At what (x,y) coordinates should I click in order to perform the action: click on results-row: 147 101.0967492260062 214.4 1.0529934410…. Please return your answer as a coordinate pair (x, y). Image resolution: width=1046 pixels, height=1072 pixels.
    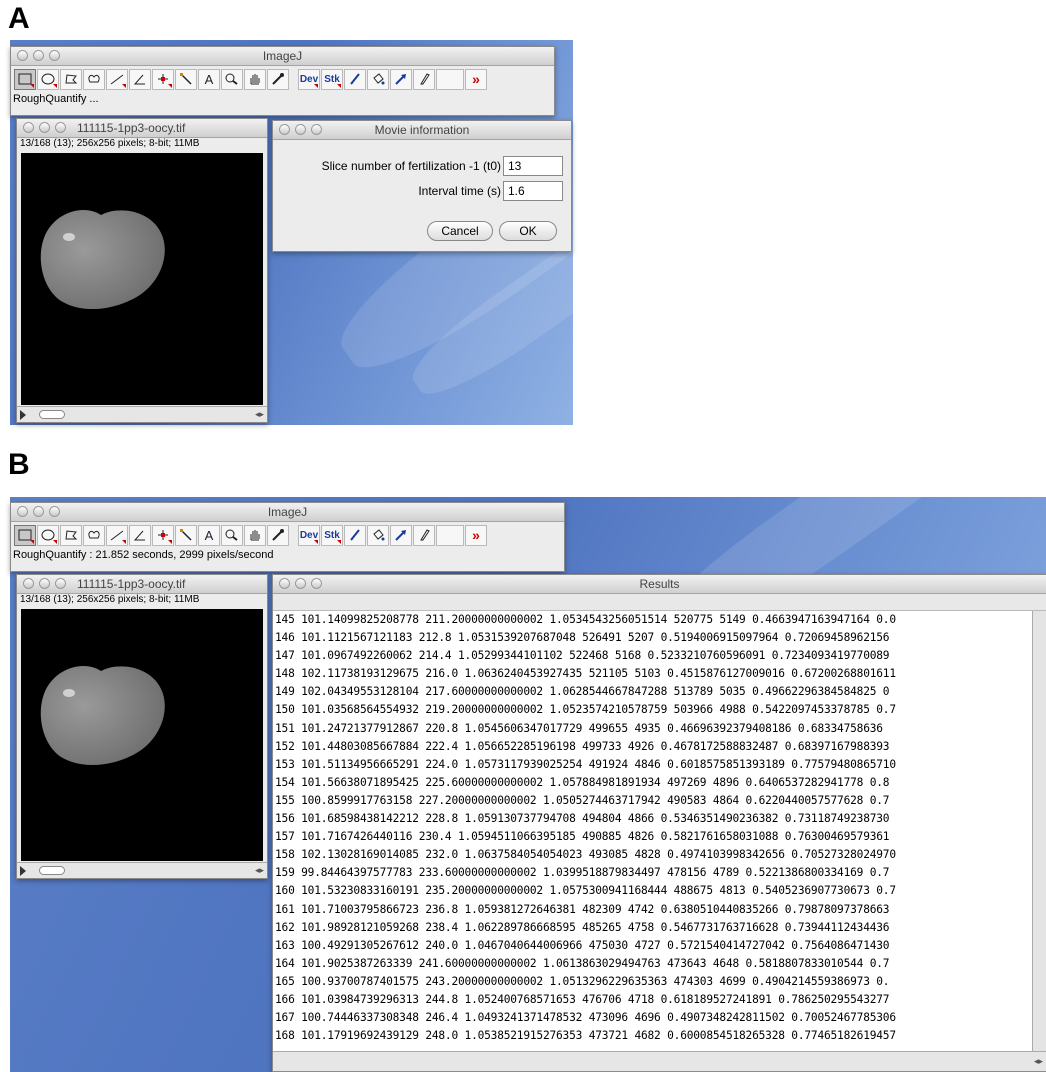
    Looking at the image, I should click on (653, 656).